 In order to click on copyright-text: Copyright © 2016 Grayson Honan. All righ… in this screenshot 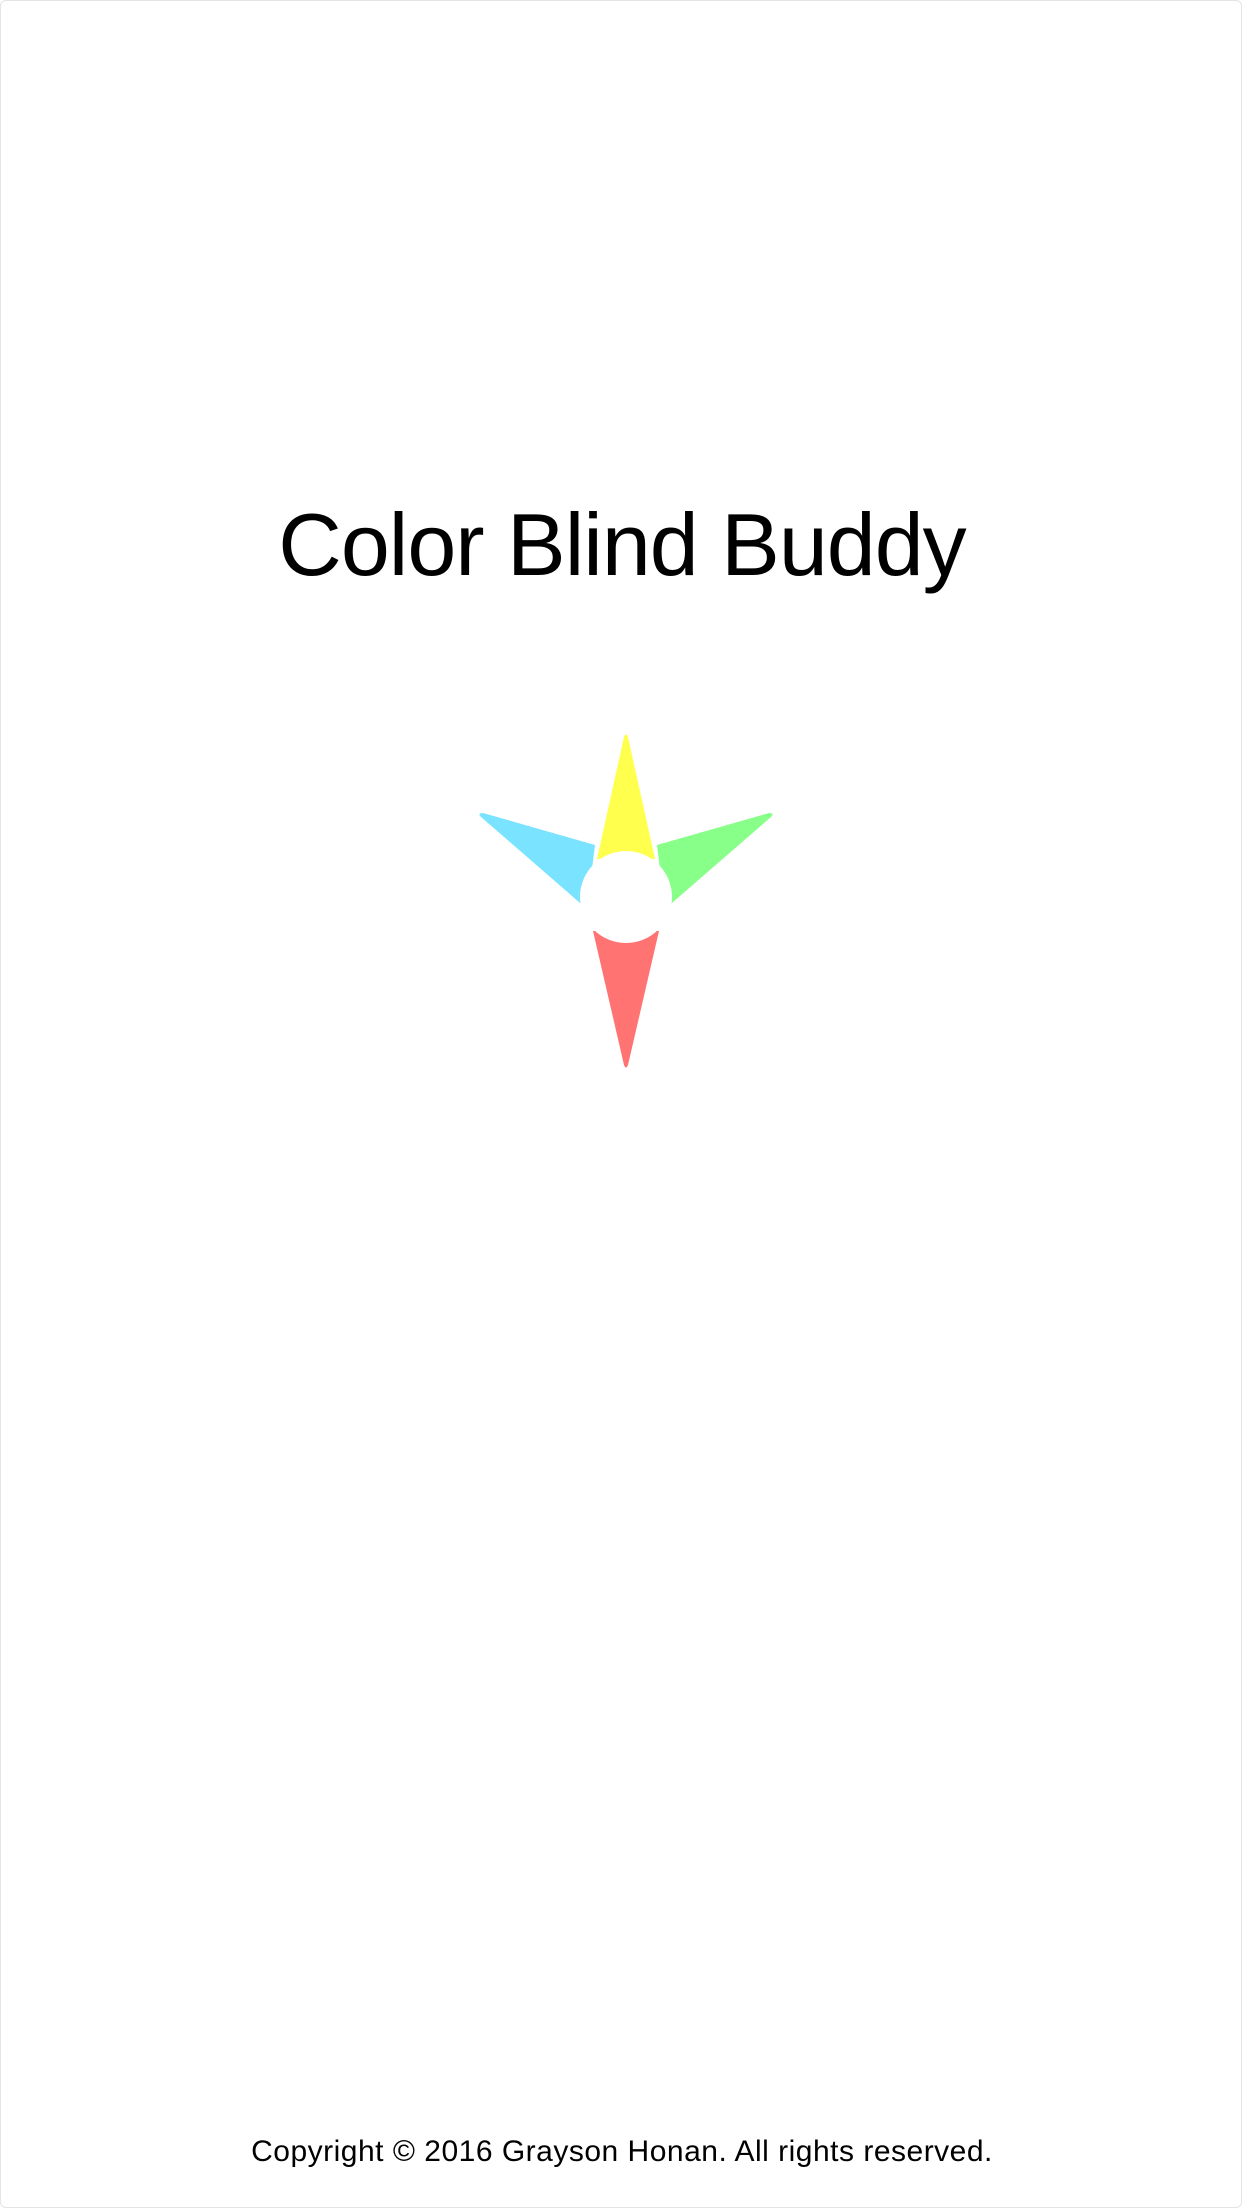, I will do `click(622, 2151)`.